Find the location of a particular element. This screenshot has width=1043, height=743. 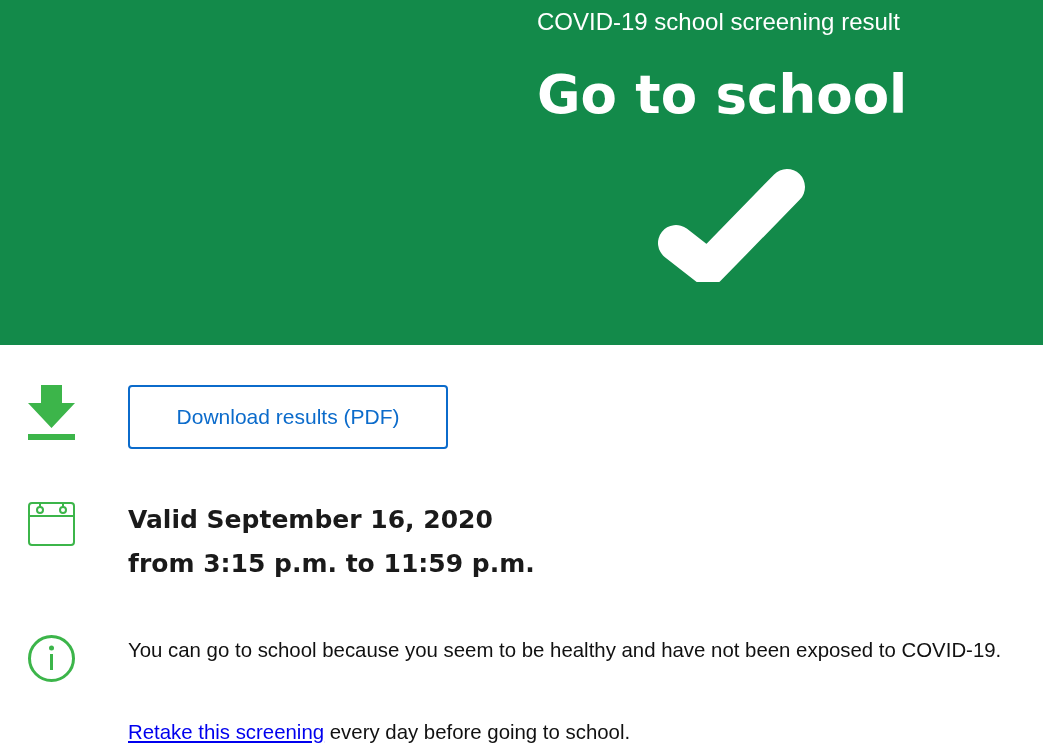

retake-note: Retake this screening every day before going to school. is located at coordinates (379, 731).